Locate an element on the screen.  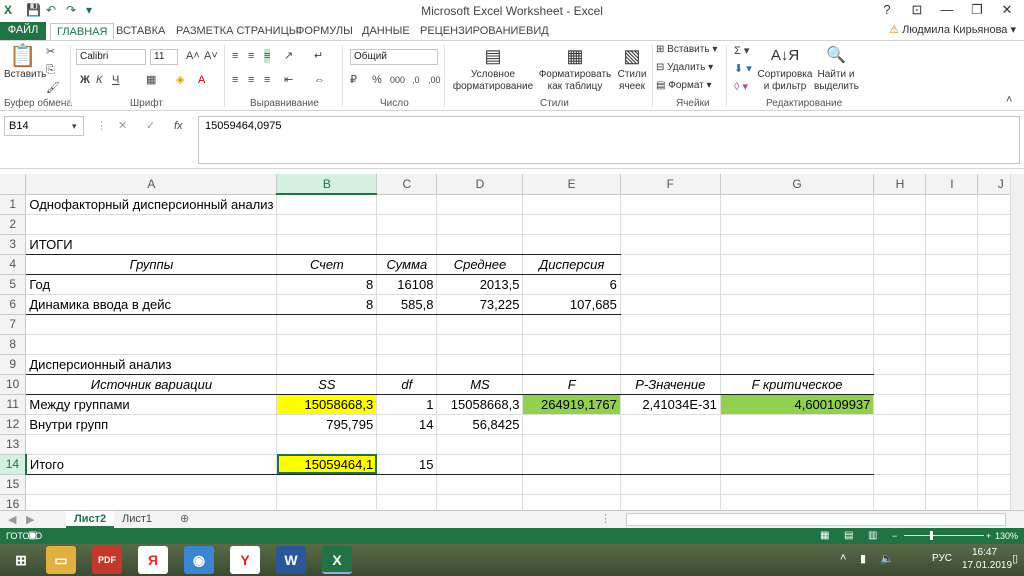
cell-b5: 8 is located at coordinates (327, 284).